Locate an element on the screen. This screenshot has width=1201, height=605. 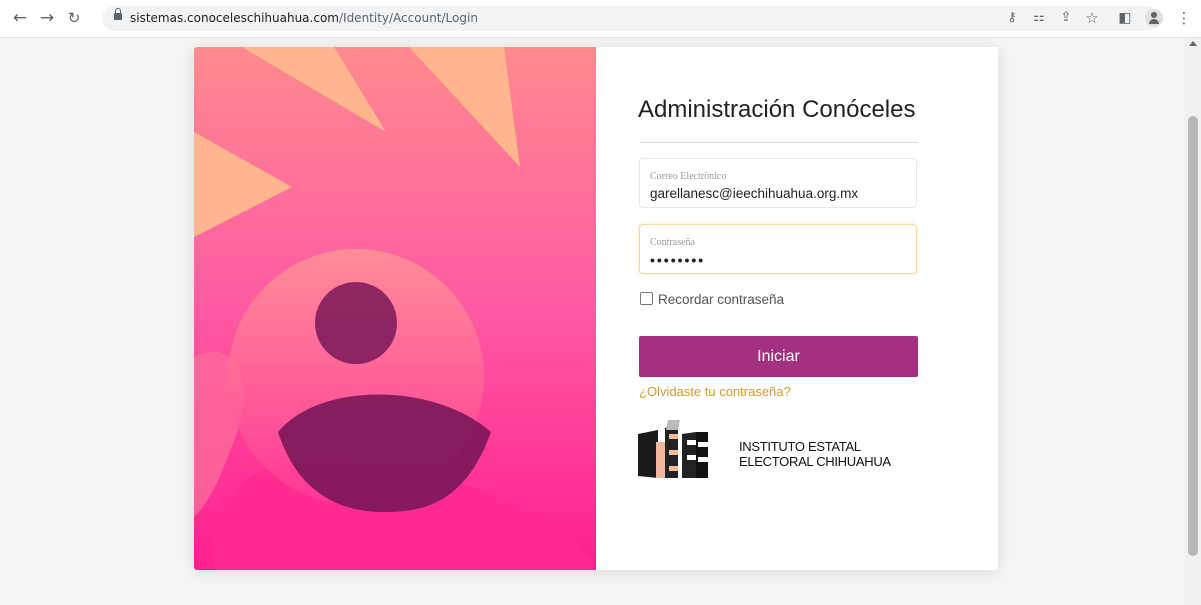
remember-label: Recordar contraseña is located at coordinates (721, 299).